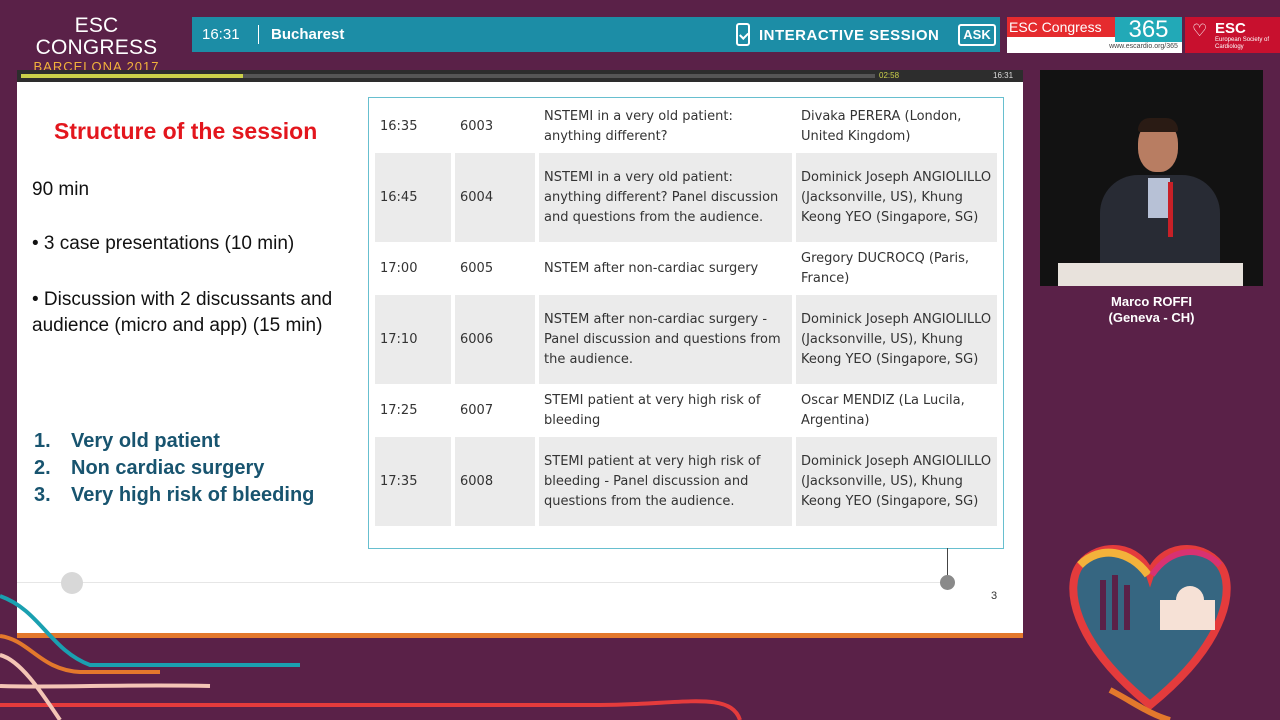 This screenshot has height=720, width=1280. What do you see at coordinates (168, 468) in the screenshot?
I see `case-label: Non cardiac surgery` at bounding box center [168, 468].